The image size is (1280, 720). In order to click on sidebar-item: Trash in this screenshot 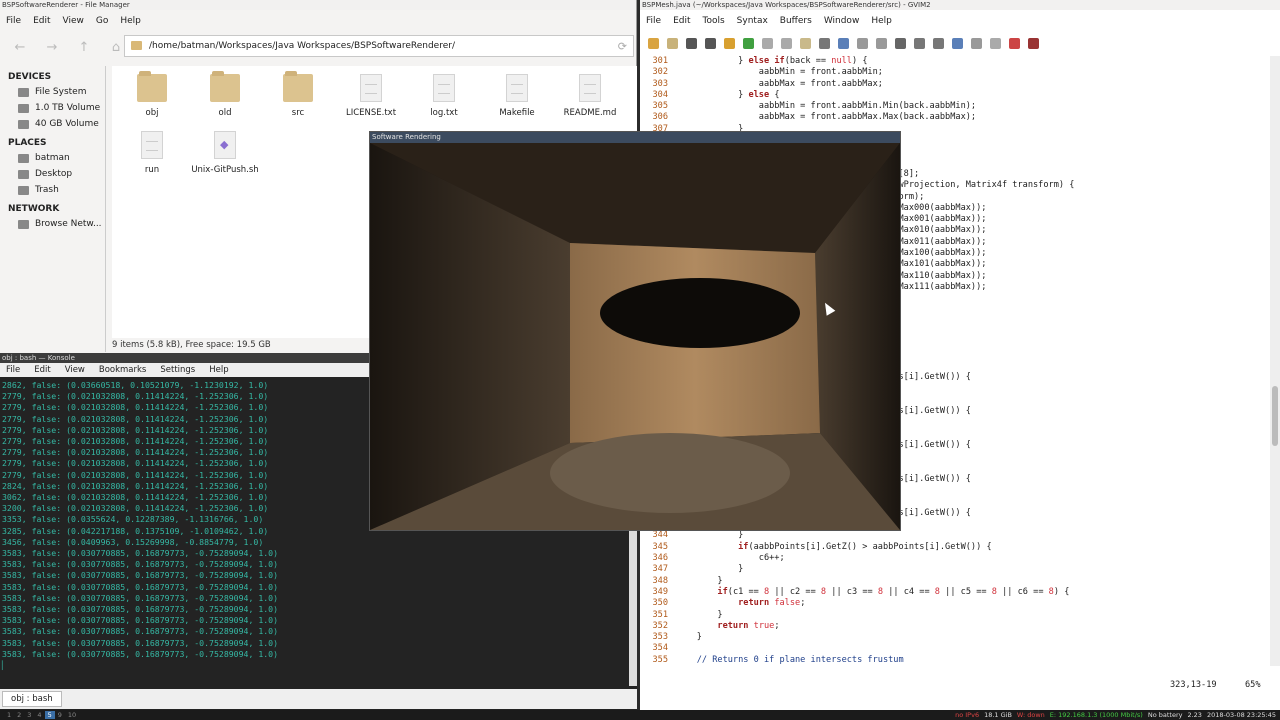, I will do `click(52, 190)`.